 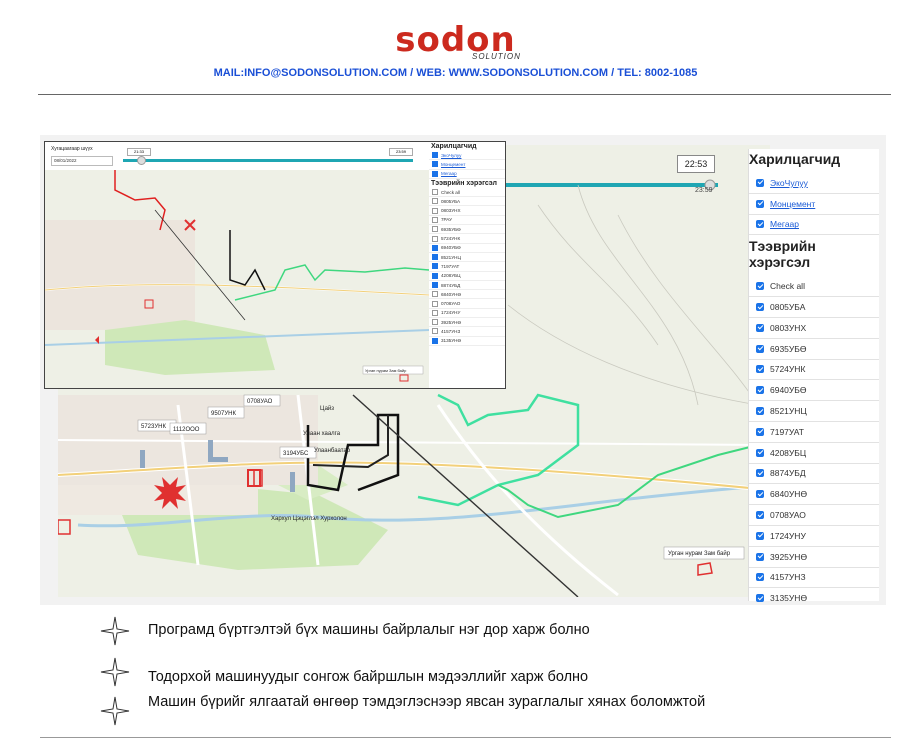 What do you see at coordinates (467, 230) in the screenshot?
I see `inset-vehicle-row: 6935УБӨ` at bounding box center [467, 230].